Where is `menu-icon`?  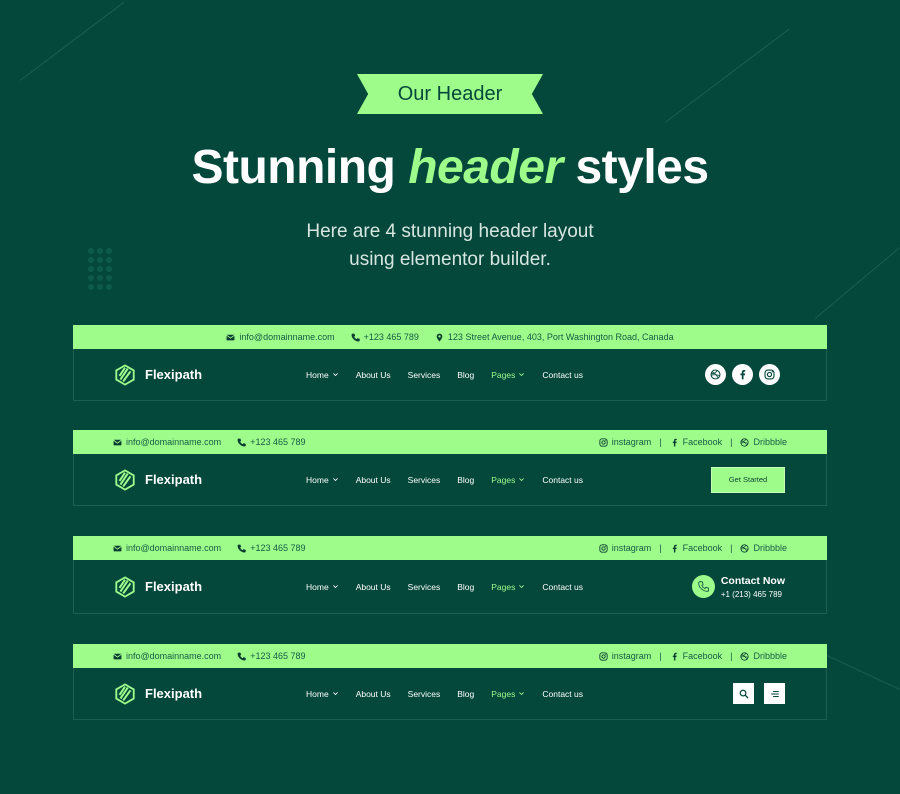 menu-icon is located at coordinates (774, 693).